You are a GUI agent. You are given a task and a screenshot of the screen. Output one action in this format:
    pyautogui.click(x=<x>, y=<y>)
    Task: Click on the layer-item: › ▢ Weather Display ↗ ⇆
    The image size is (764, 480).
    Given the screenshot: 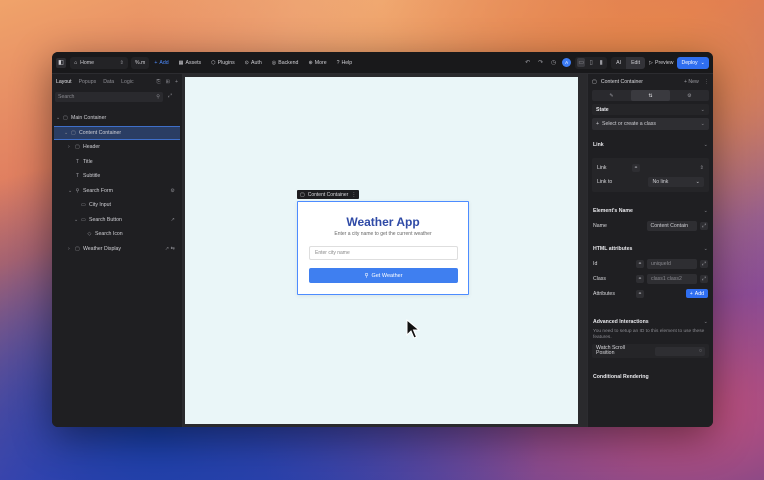 What is the action you would take?
    pyautogui.click(x=117, y=249)
    